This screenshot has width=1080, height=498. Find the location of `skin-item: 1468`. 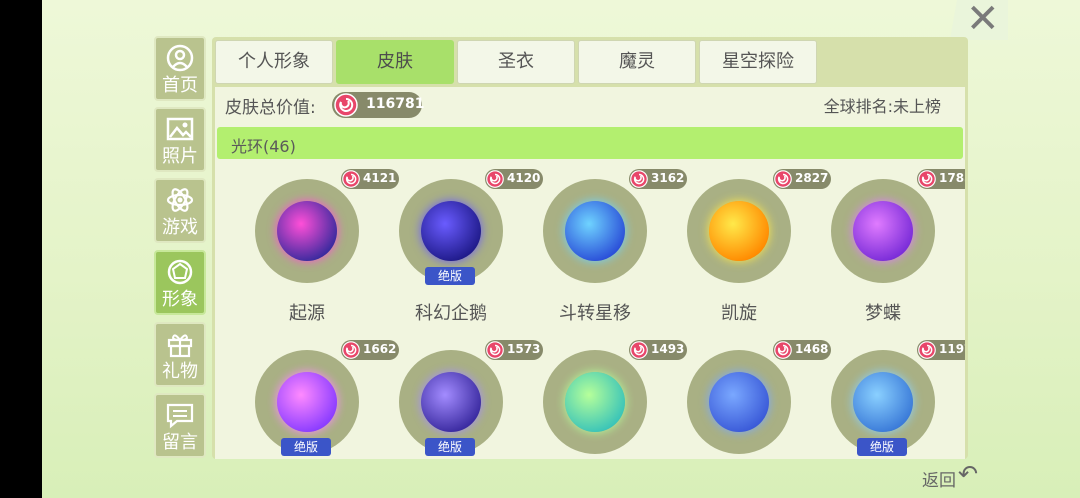

skin-item: 1468 is located at coordinates (749, 399).